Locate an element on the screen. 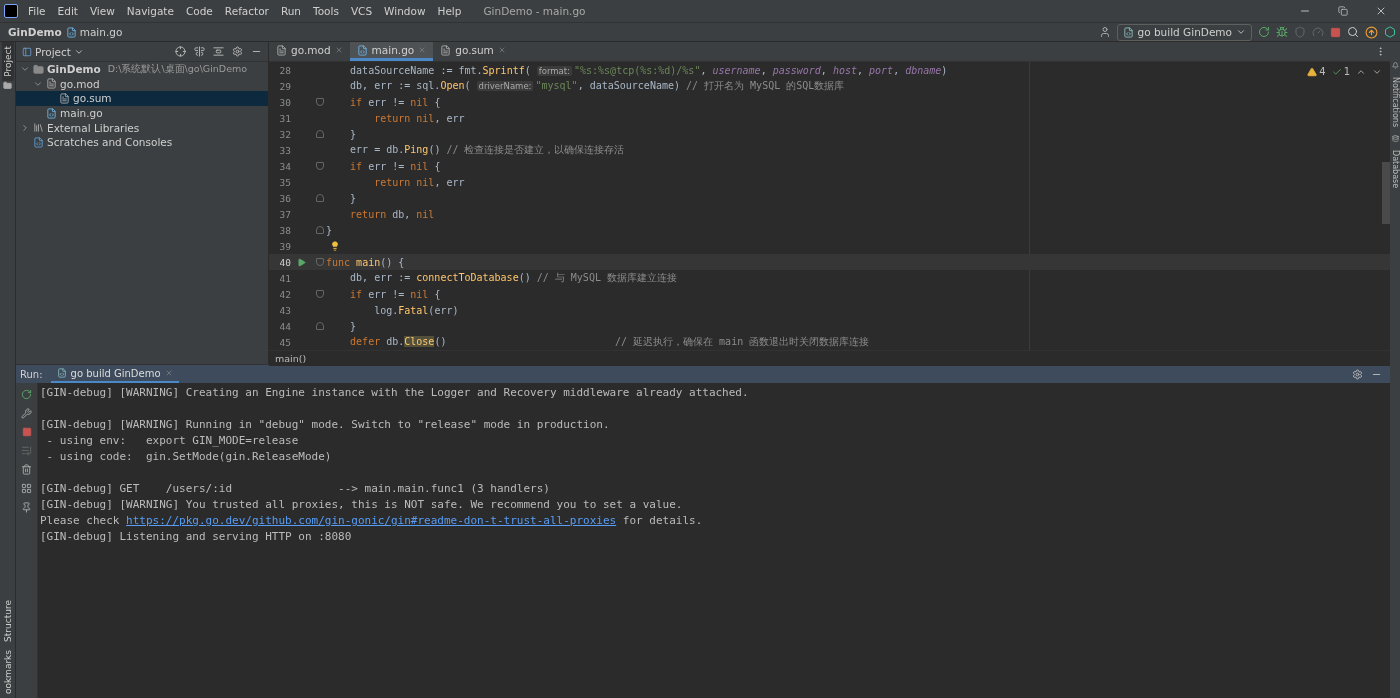 The image size is (1400, 698). line-number: 28 is located at coordinates (284, 70).